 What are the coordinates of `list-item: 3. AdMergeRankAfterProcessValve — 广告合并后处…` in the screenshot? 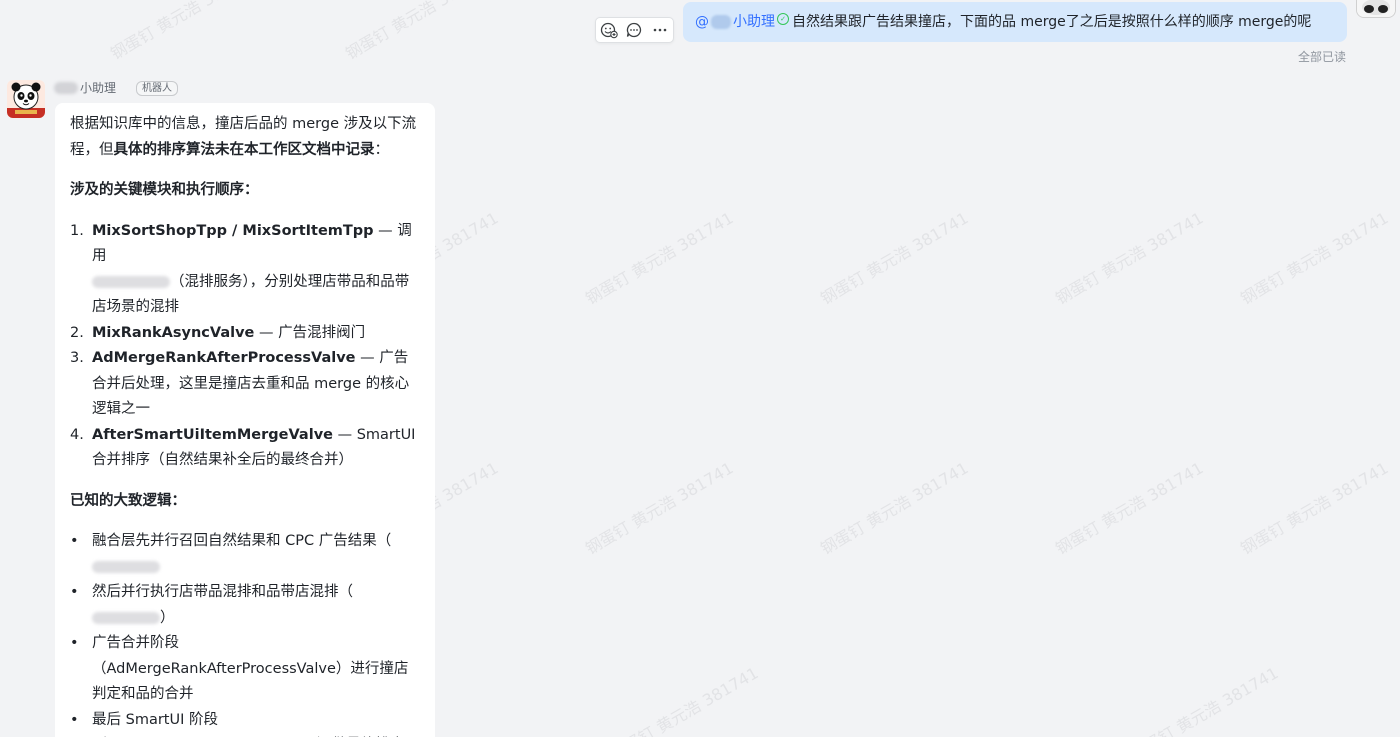 It's located at (245, 384).